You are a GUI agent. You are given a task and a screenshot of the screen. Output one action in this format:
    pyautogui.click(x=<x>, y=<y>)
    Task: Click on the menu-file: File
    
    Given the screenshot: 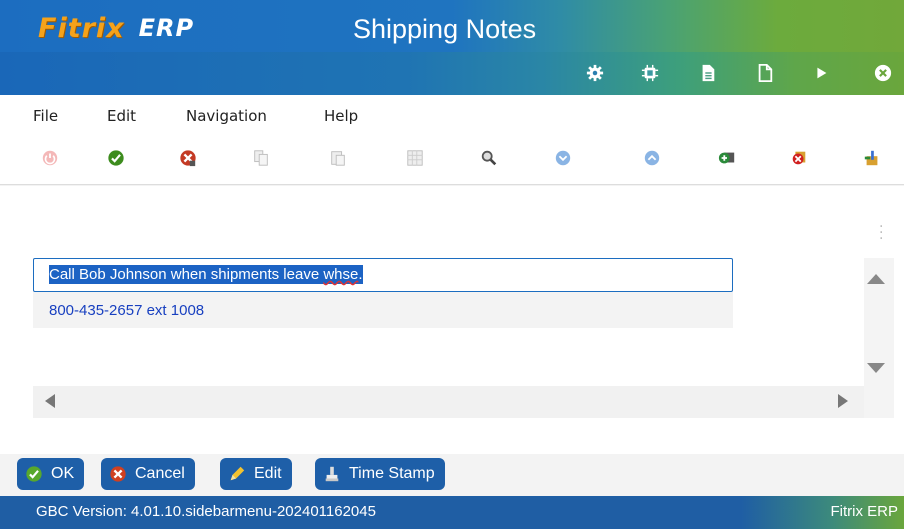 What is the action you would take?
    pyautogui.click(x=45, y=116)
    